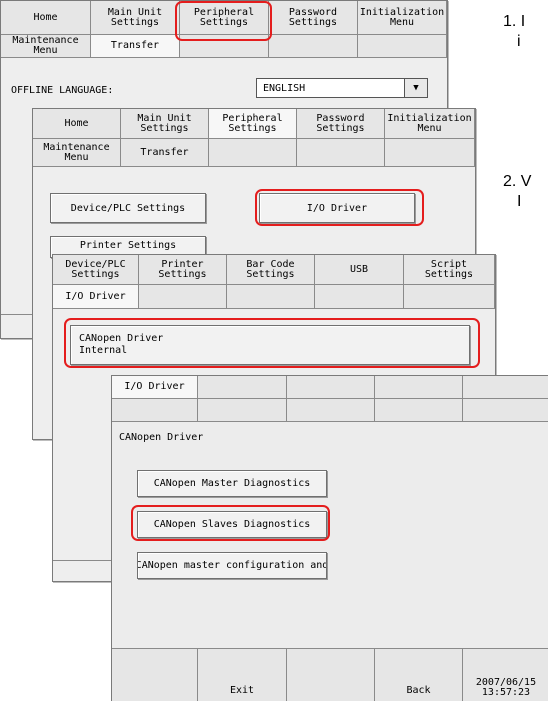  Describe the element at coordinates (519, 41) in the screenshot. I see `step-1-text-cont: i` at that location.